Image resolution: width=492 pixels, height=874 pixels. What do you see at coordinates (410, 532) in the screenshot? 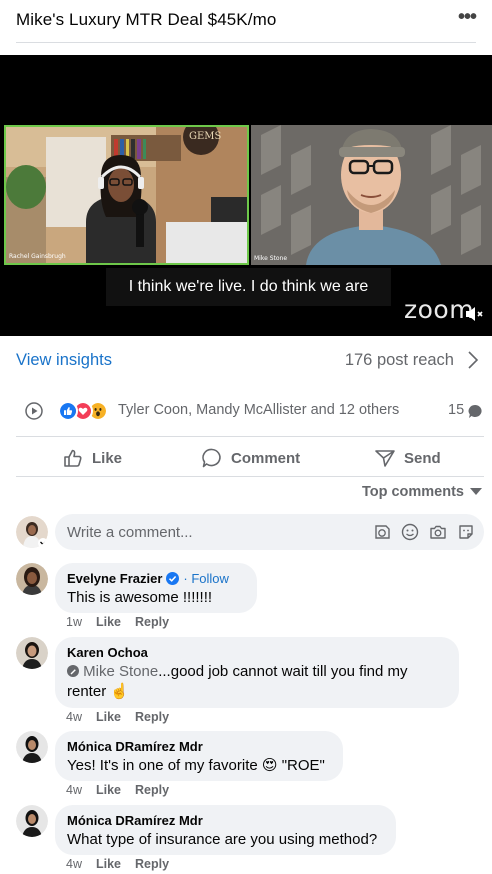
I see `emoji-icon` at bounding box center [410, 532].